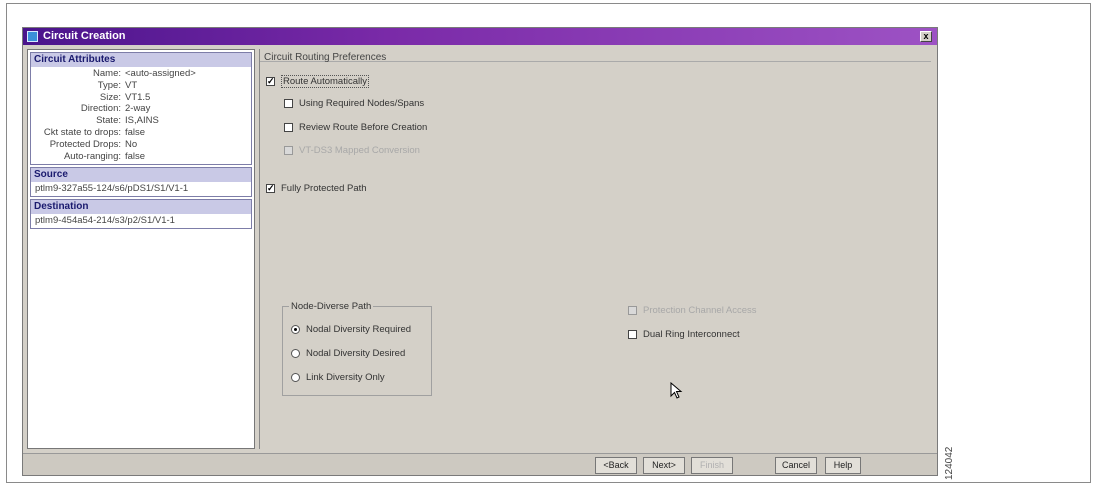 The height and width of the screenshot is (488, 1095). I want to click on window-title: Circuit Creation, so click(84, 36).